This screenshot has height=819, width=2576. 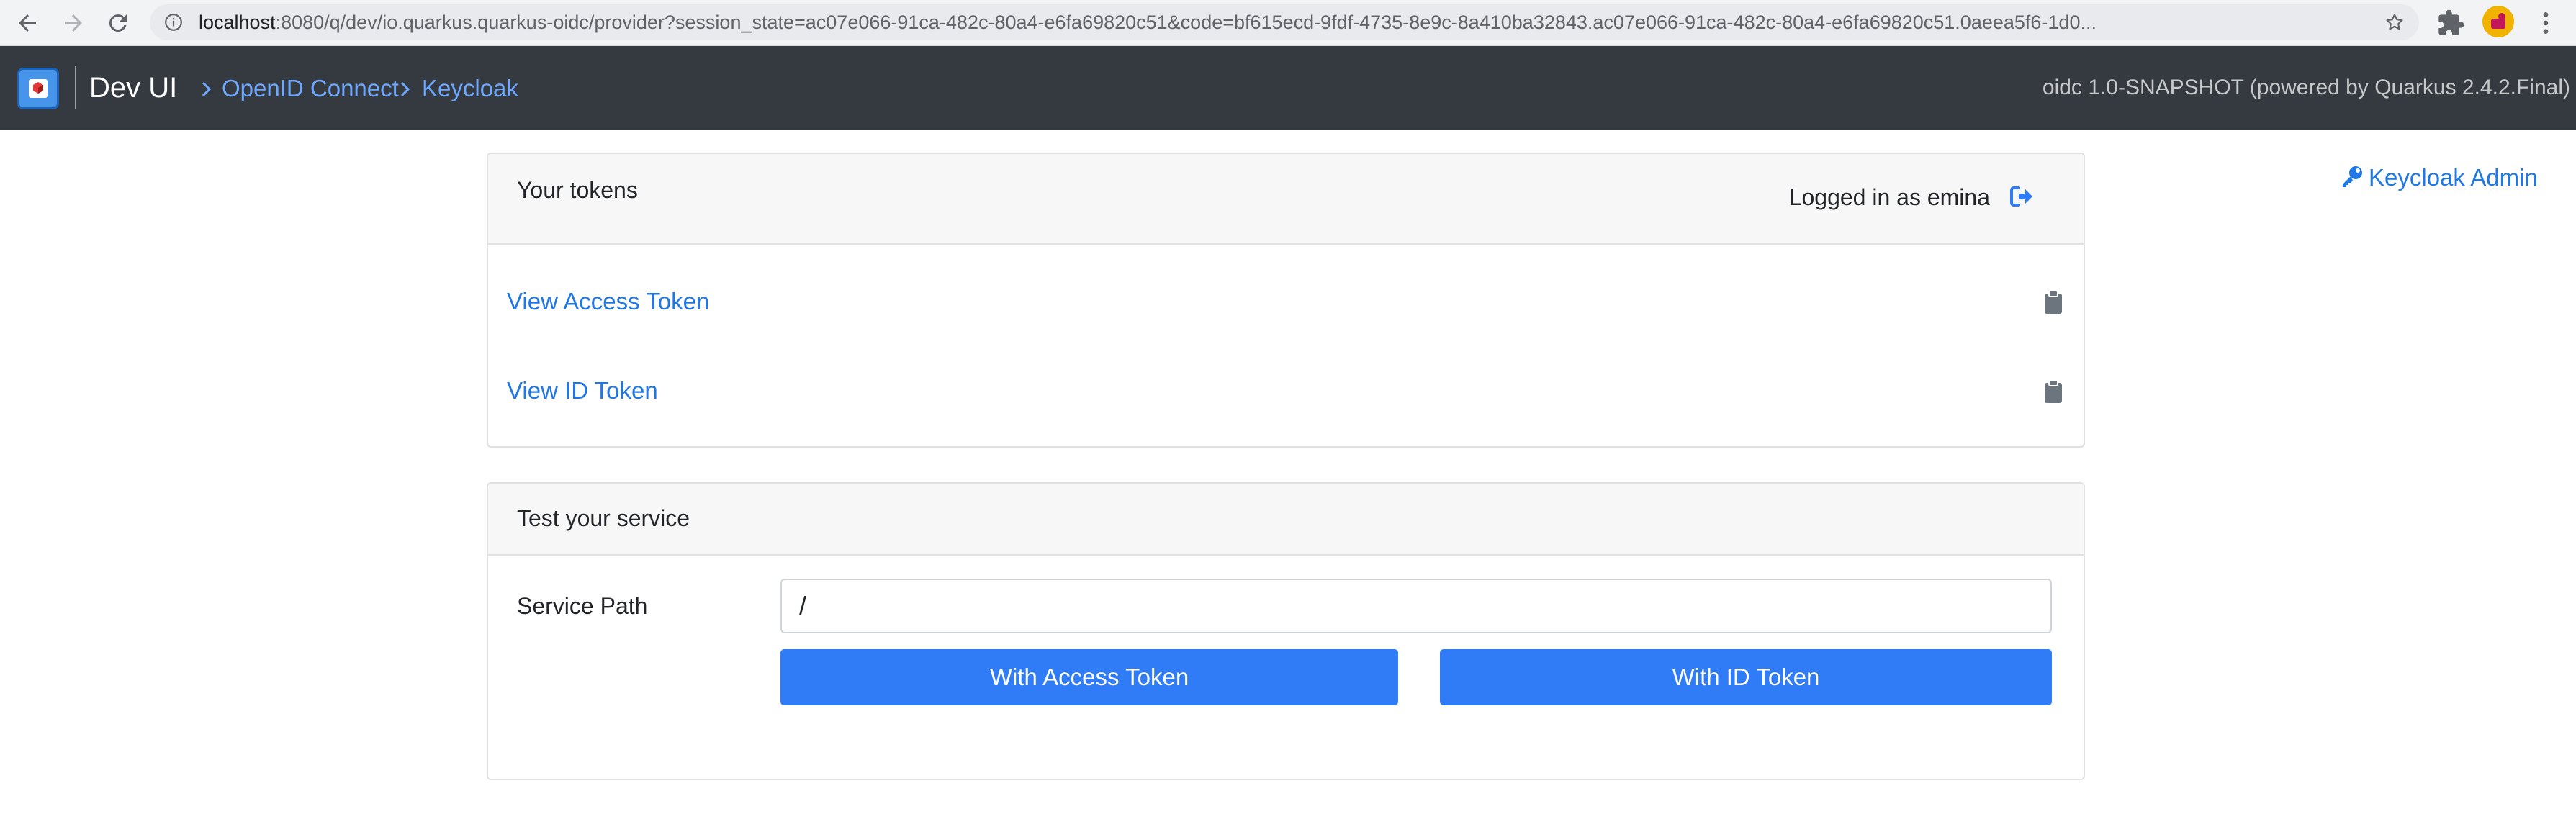 I want to click on keycloak-admin-link: Keycloak Admin, so click(x=2439, y=177).